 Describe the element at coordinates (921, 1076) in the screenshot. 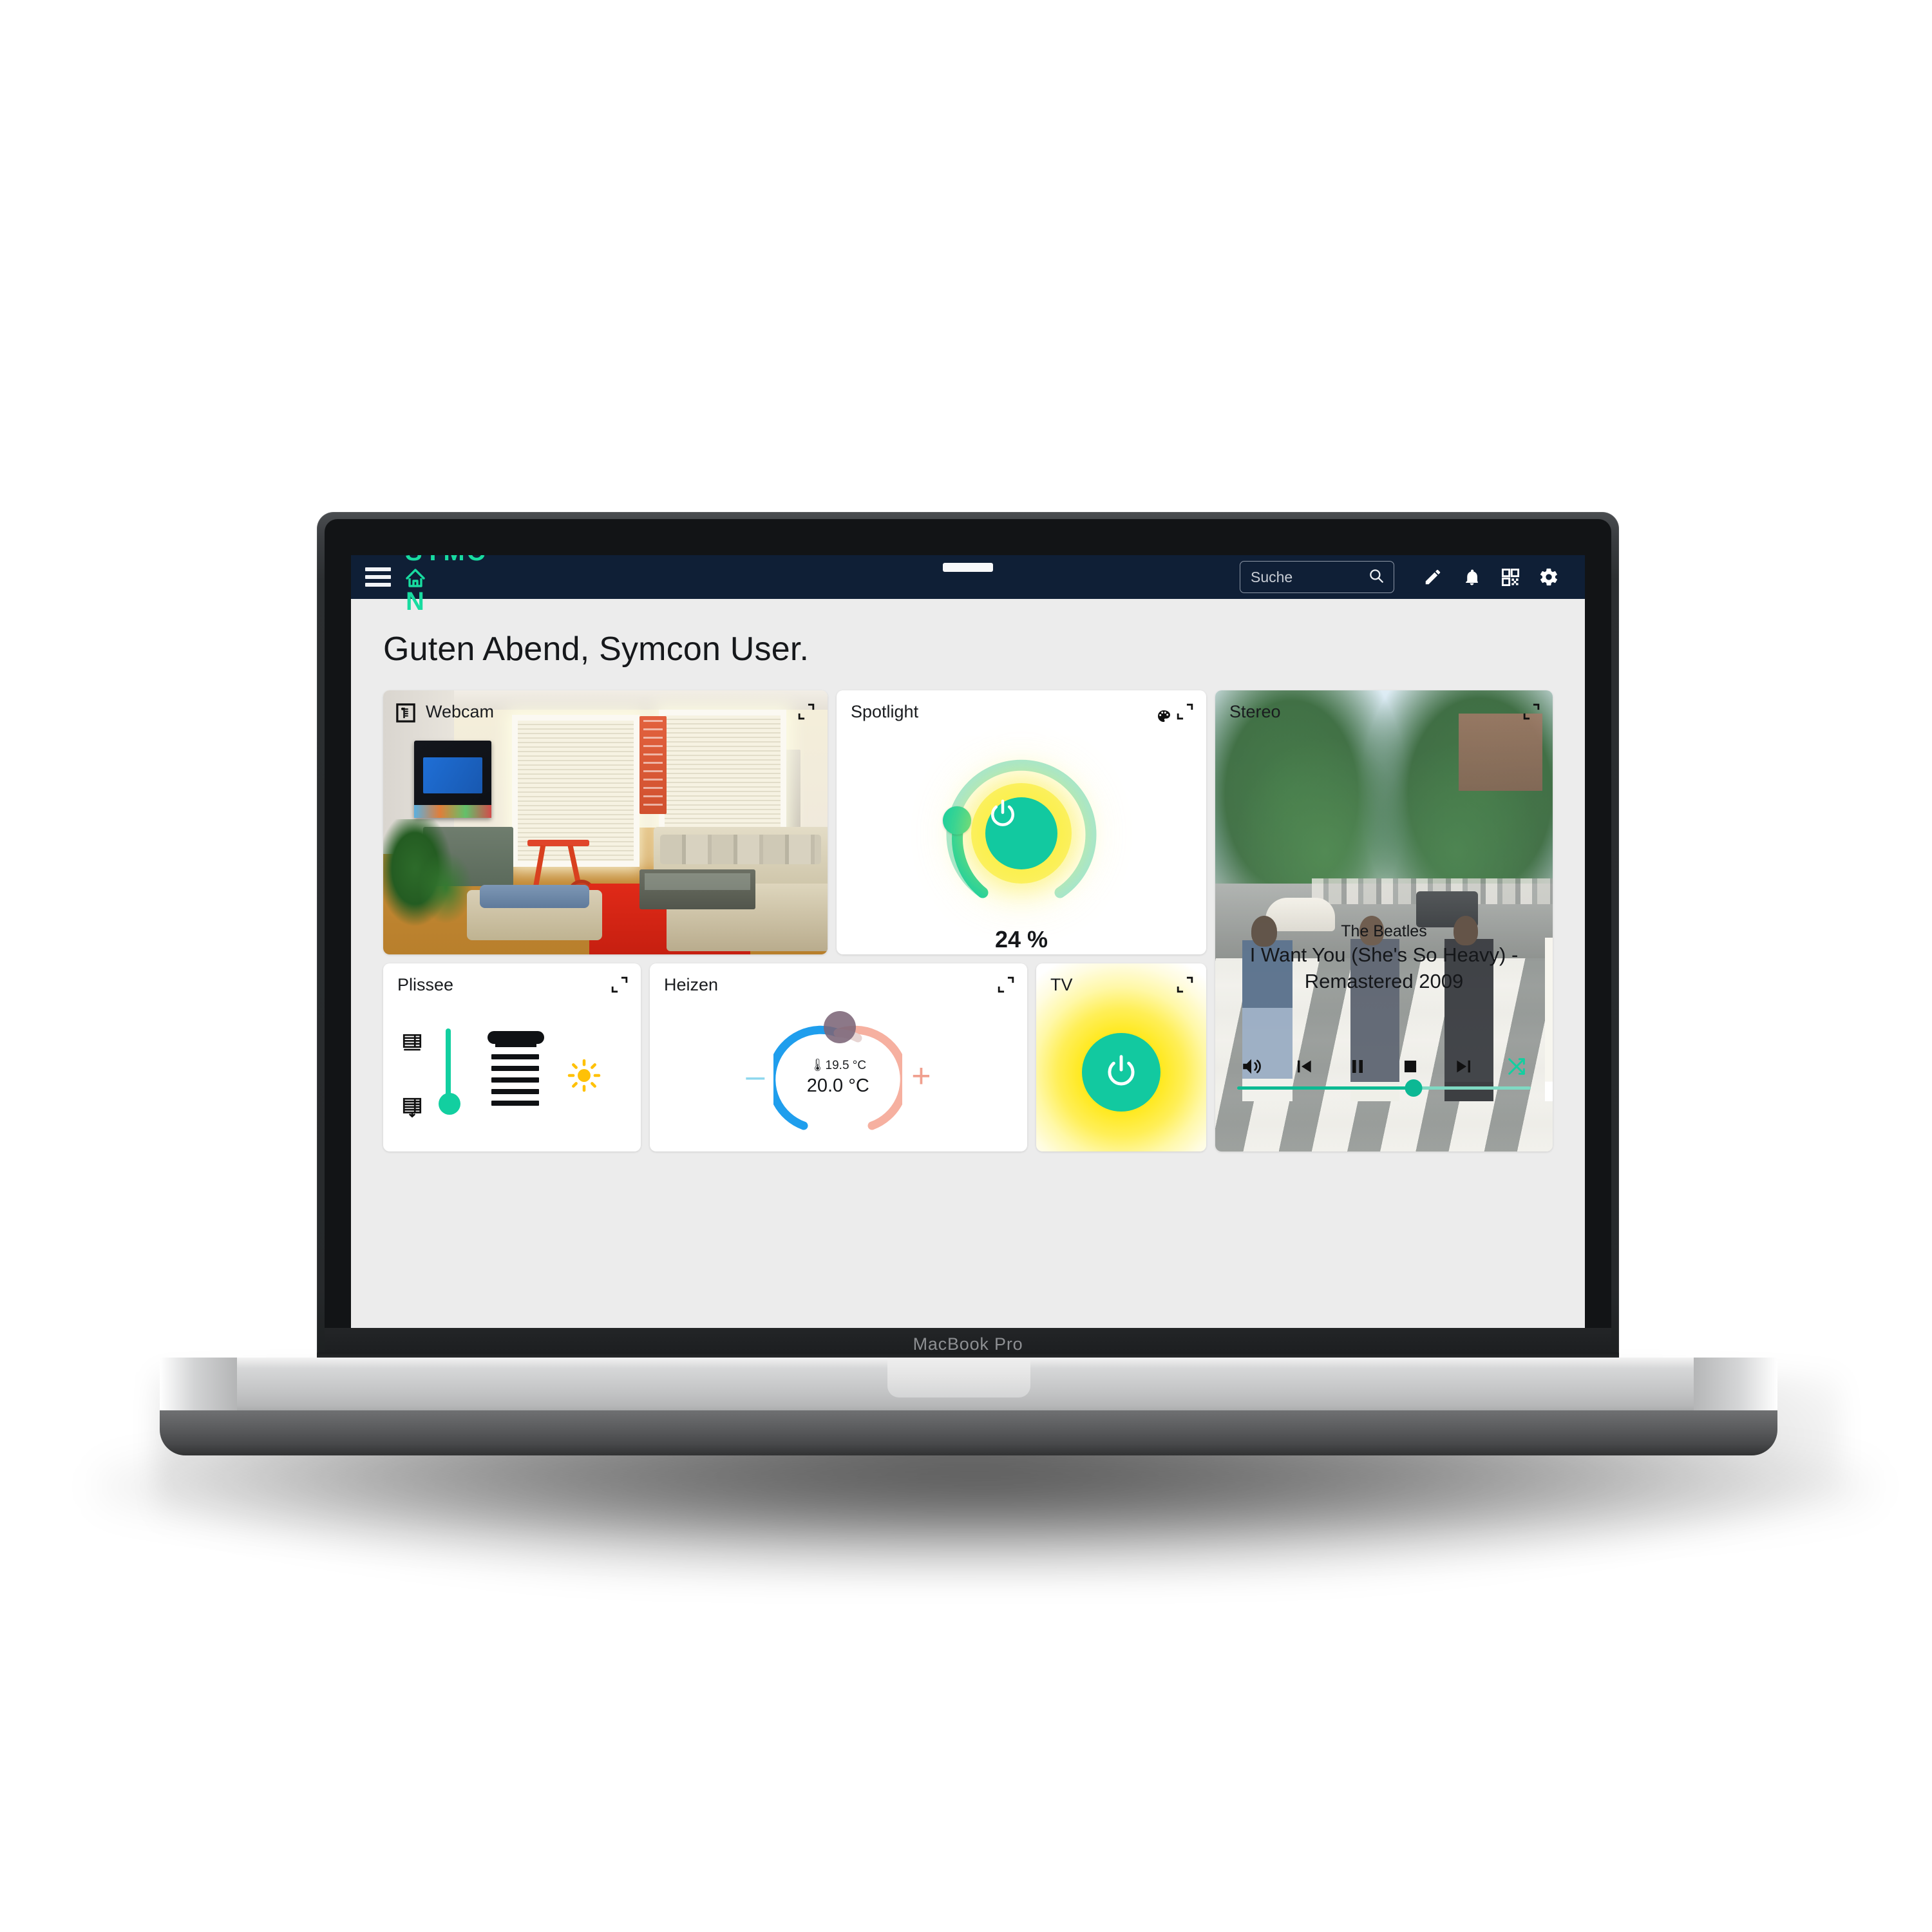

I see `temperature-increase-button: +` at that location.